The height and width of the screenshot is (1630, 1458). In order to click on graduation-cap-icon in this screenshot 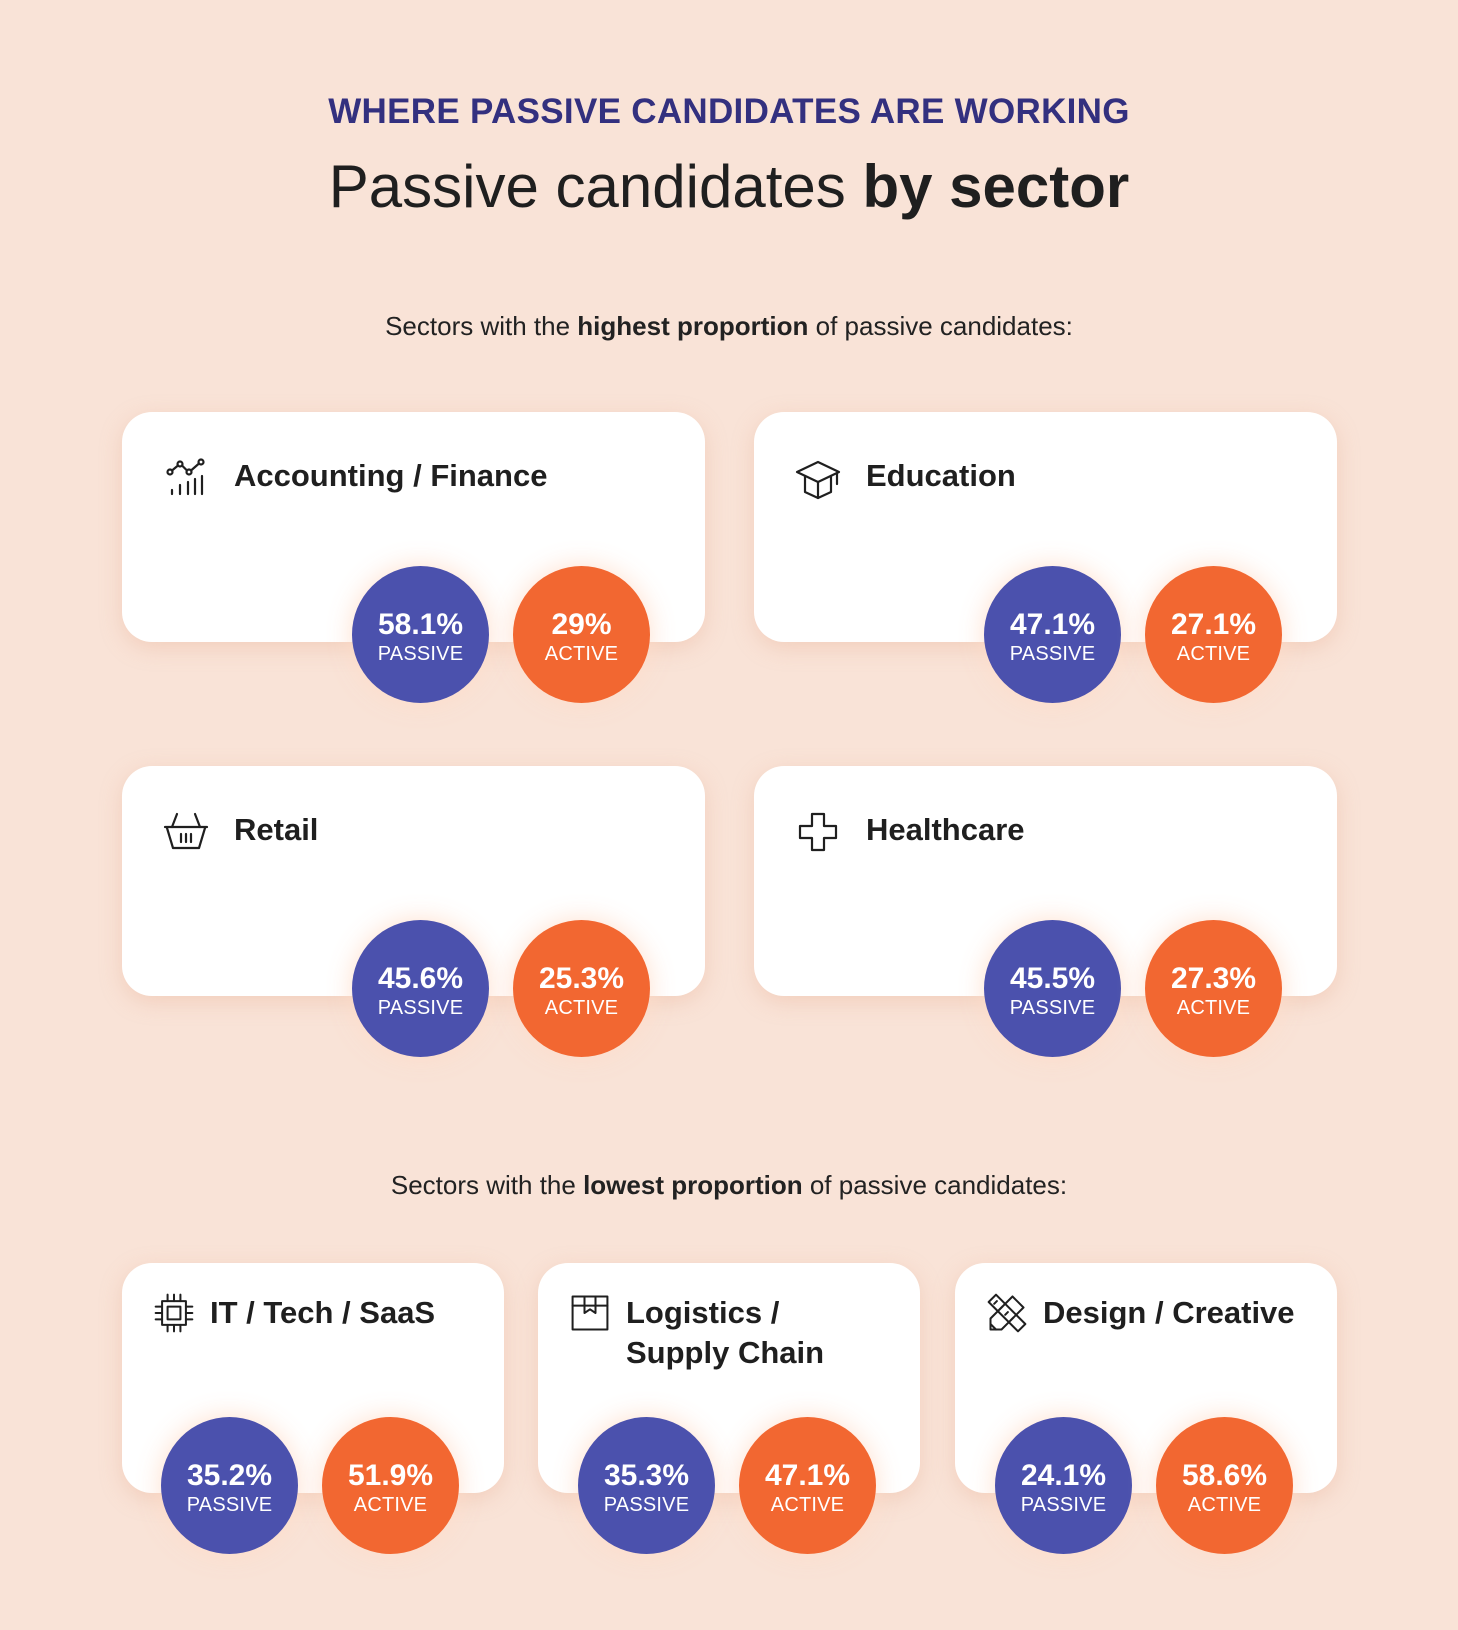, I will do `click(818, 478)`.